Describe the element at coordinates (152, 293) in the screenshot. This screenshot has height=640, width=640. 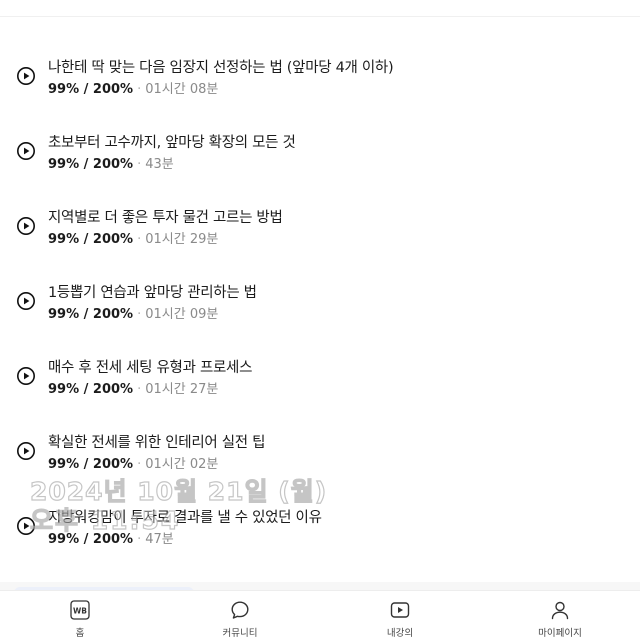
I see `lesson-title: 1등뽑기 연습과 앞마당 관리하는 법` at that location.